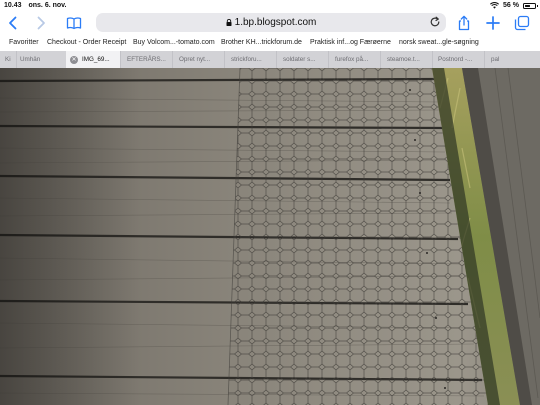  Describe the element at coordinates (8, 59) in the screenshot. I see `tab: Ki` at that location.